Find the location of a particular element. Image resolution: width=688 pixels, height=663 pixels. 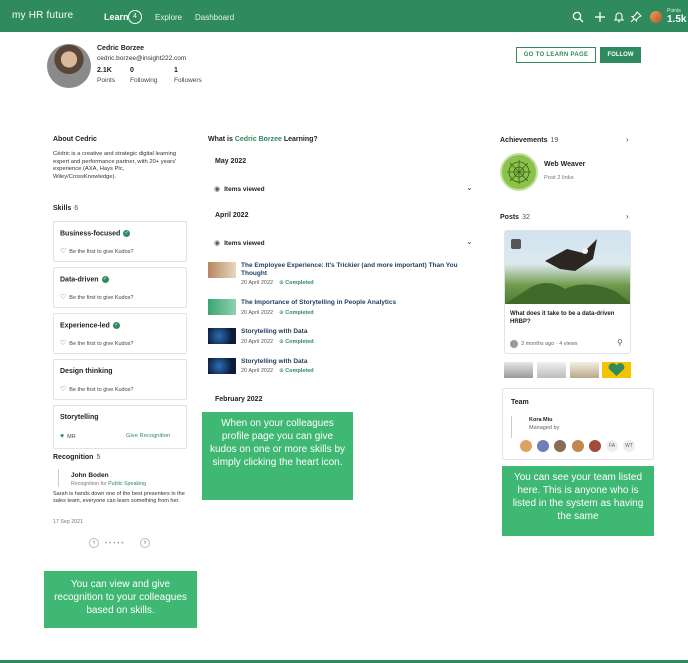

prev-arrow-icon: ‹ is located at coordinates (94, 543).